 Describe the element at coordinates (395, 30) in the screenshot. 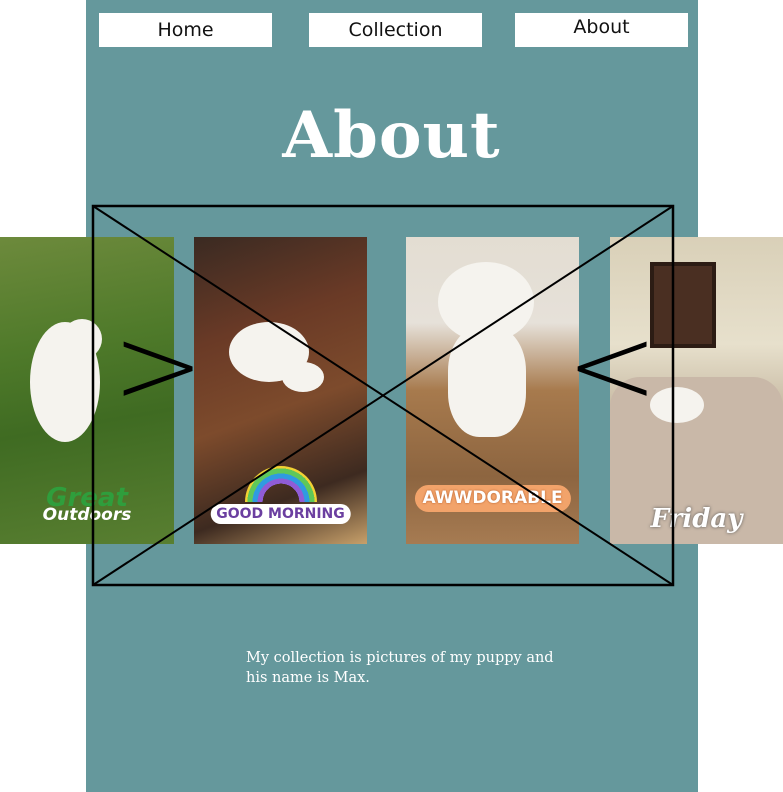

I see `nav-collection-button: Collection` at that location.